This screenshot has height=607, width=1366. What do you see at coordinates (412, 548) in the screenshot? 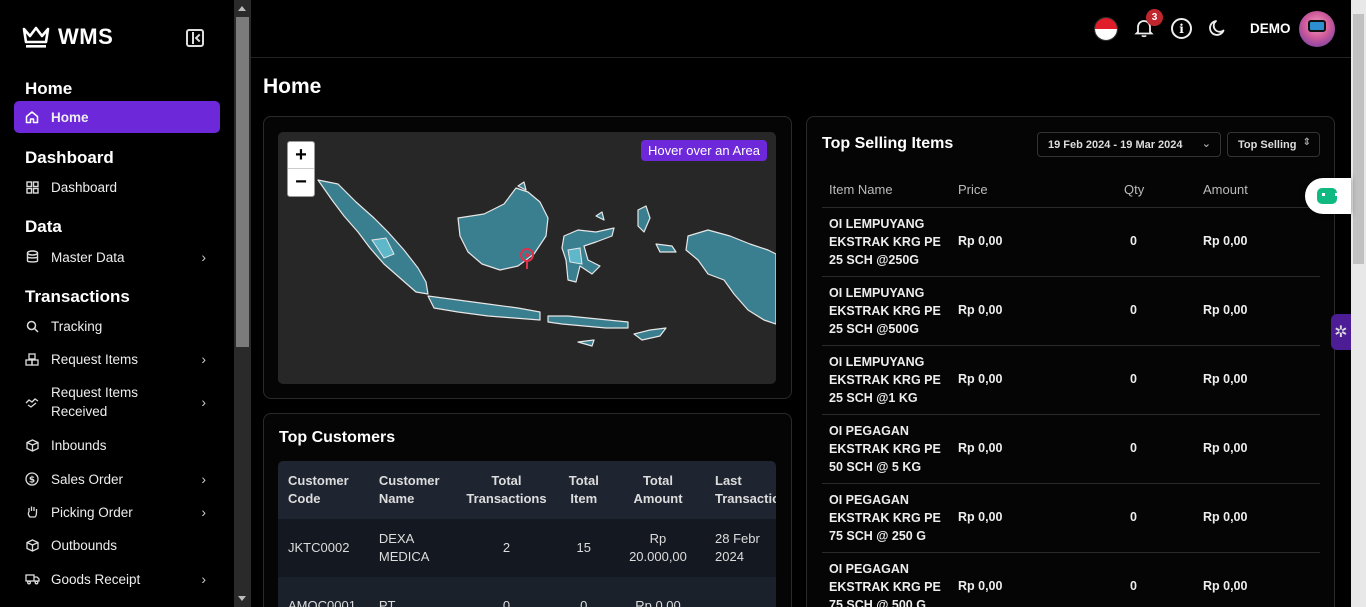
I see `cell-customer-name: DEXA MEDICA` at bounding box center [412, 548].